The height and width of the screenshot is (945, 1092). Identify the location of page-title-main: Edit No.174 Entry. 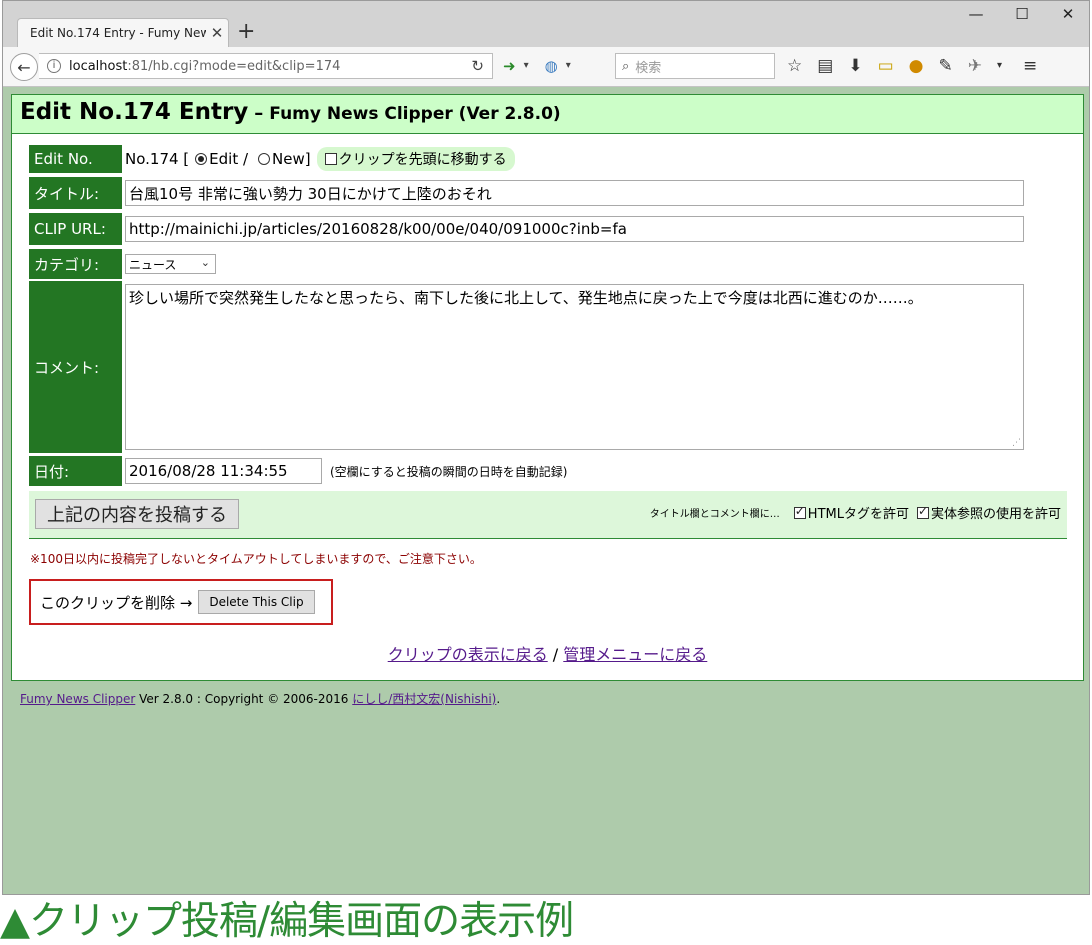
(134, 112).